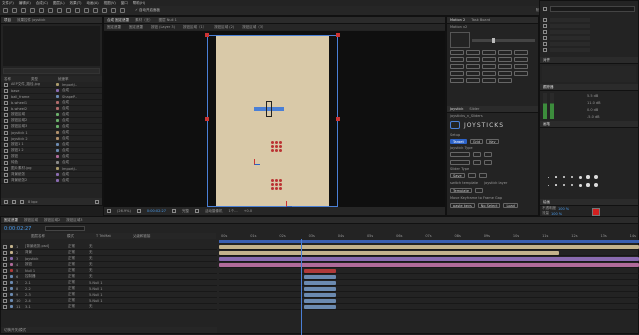  I want to click on joystick-tab: Task Board, so click(480, 20).